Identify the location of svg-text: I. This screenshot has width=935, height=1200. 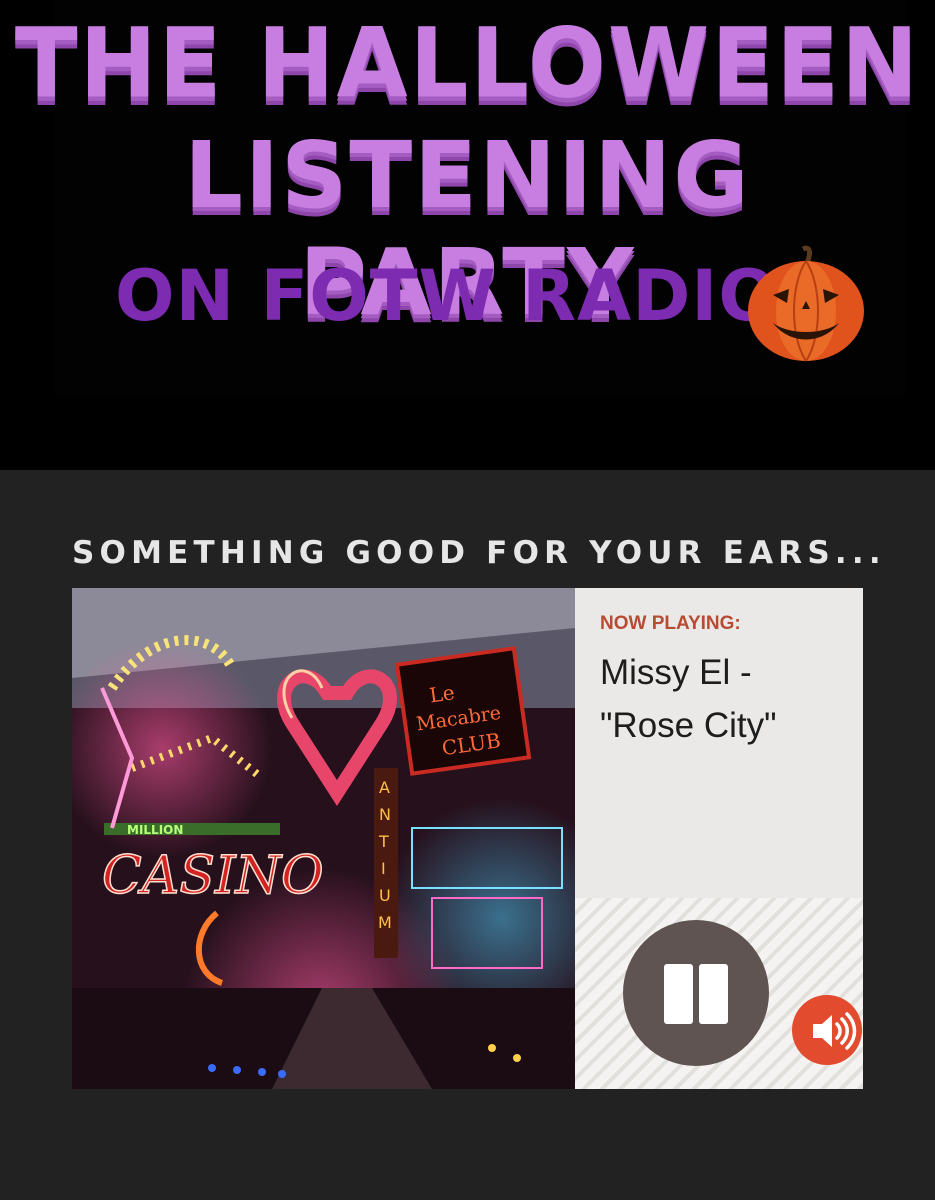
(383, 868).